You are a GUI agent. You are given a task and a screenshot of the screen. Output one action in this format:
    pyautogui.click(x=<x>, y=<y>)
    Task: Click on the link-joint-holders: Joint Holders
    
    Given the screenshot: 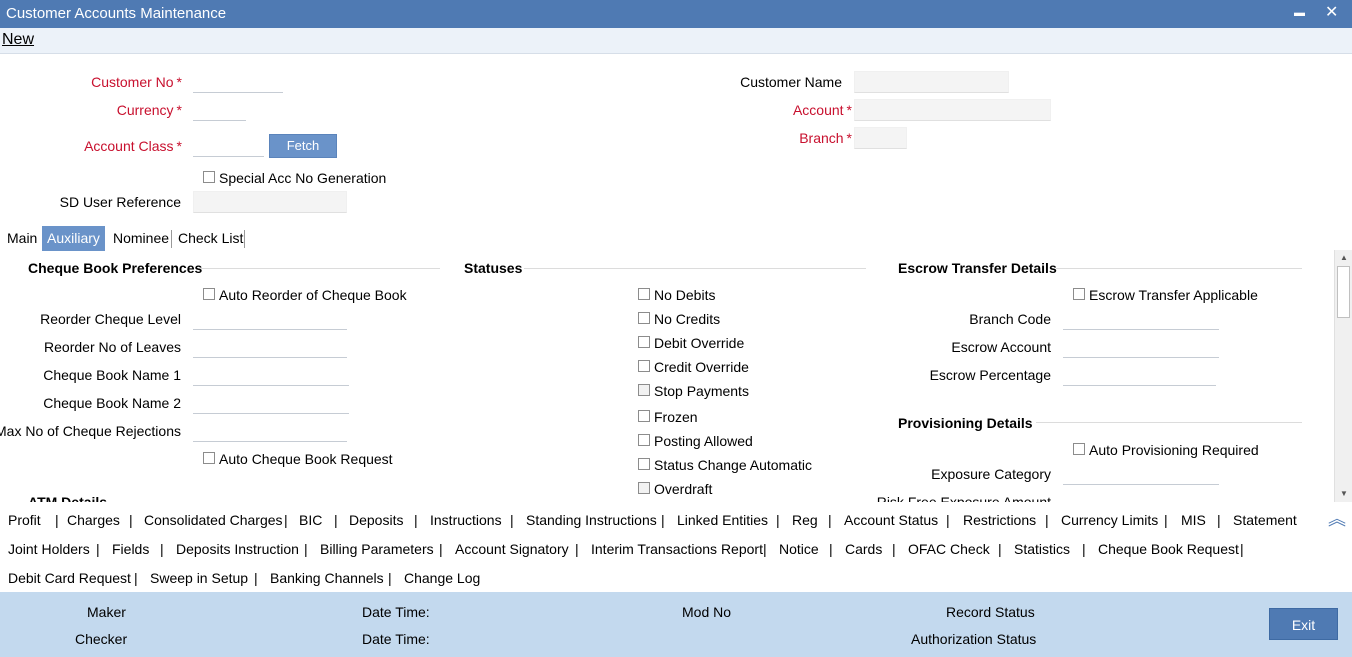 What is the action you would take?
    pyautogui.click(x=49, y=549)
    